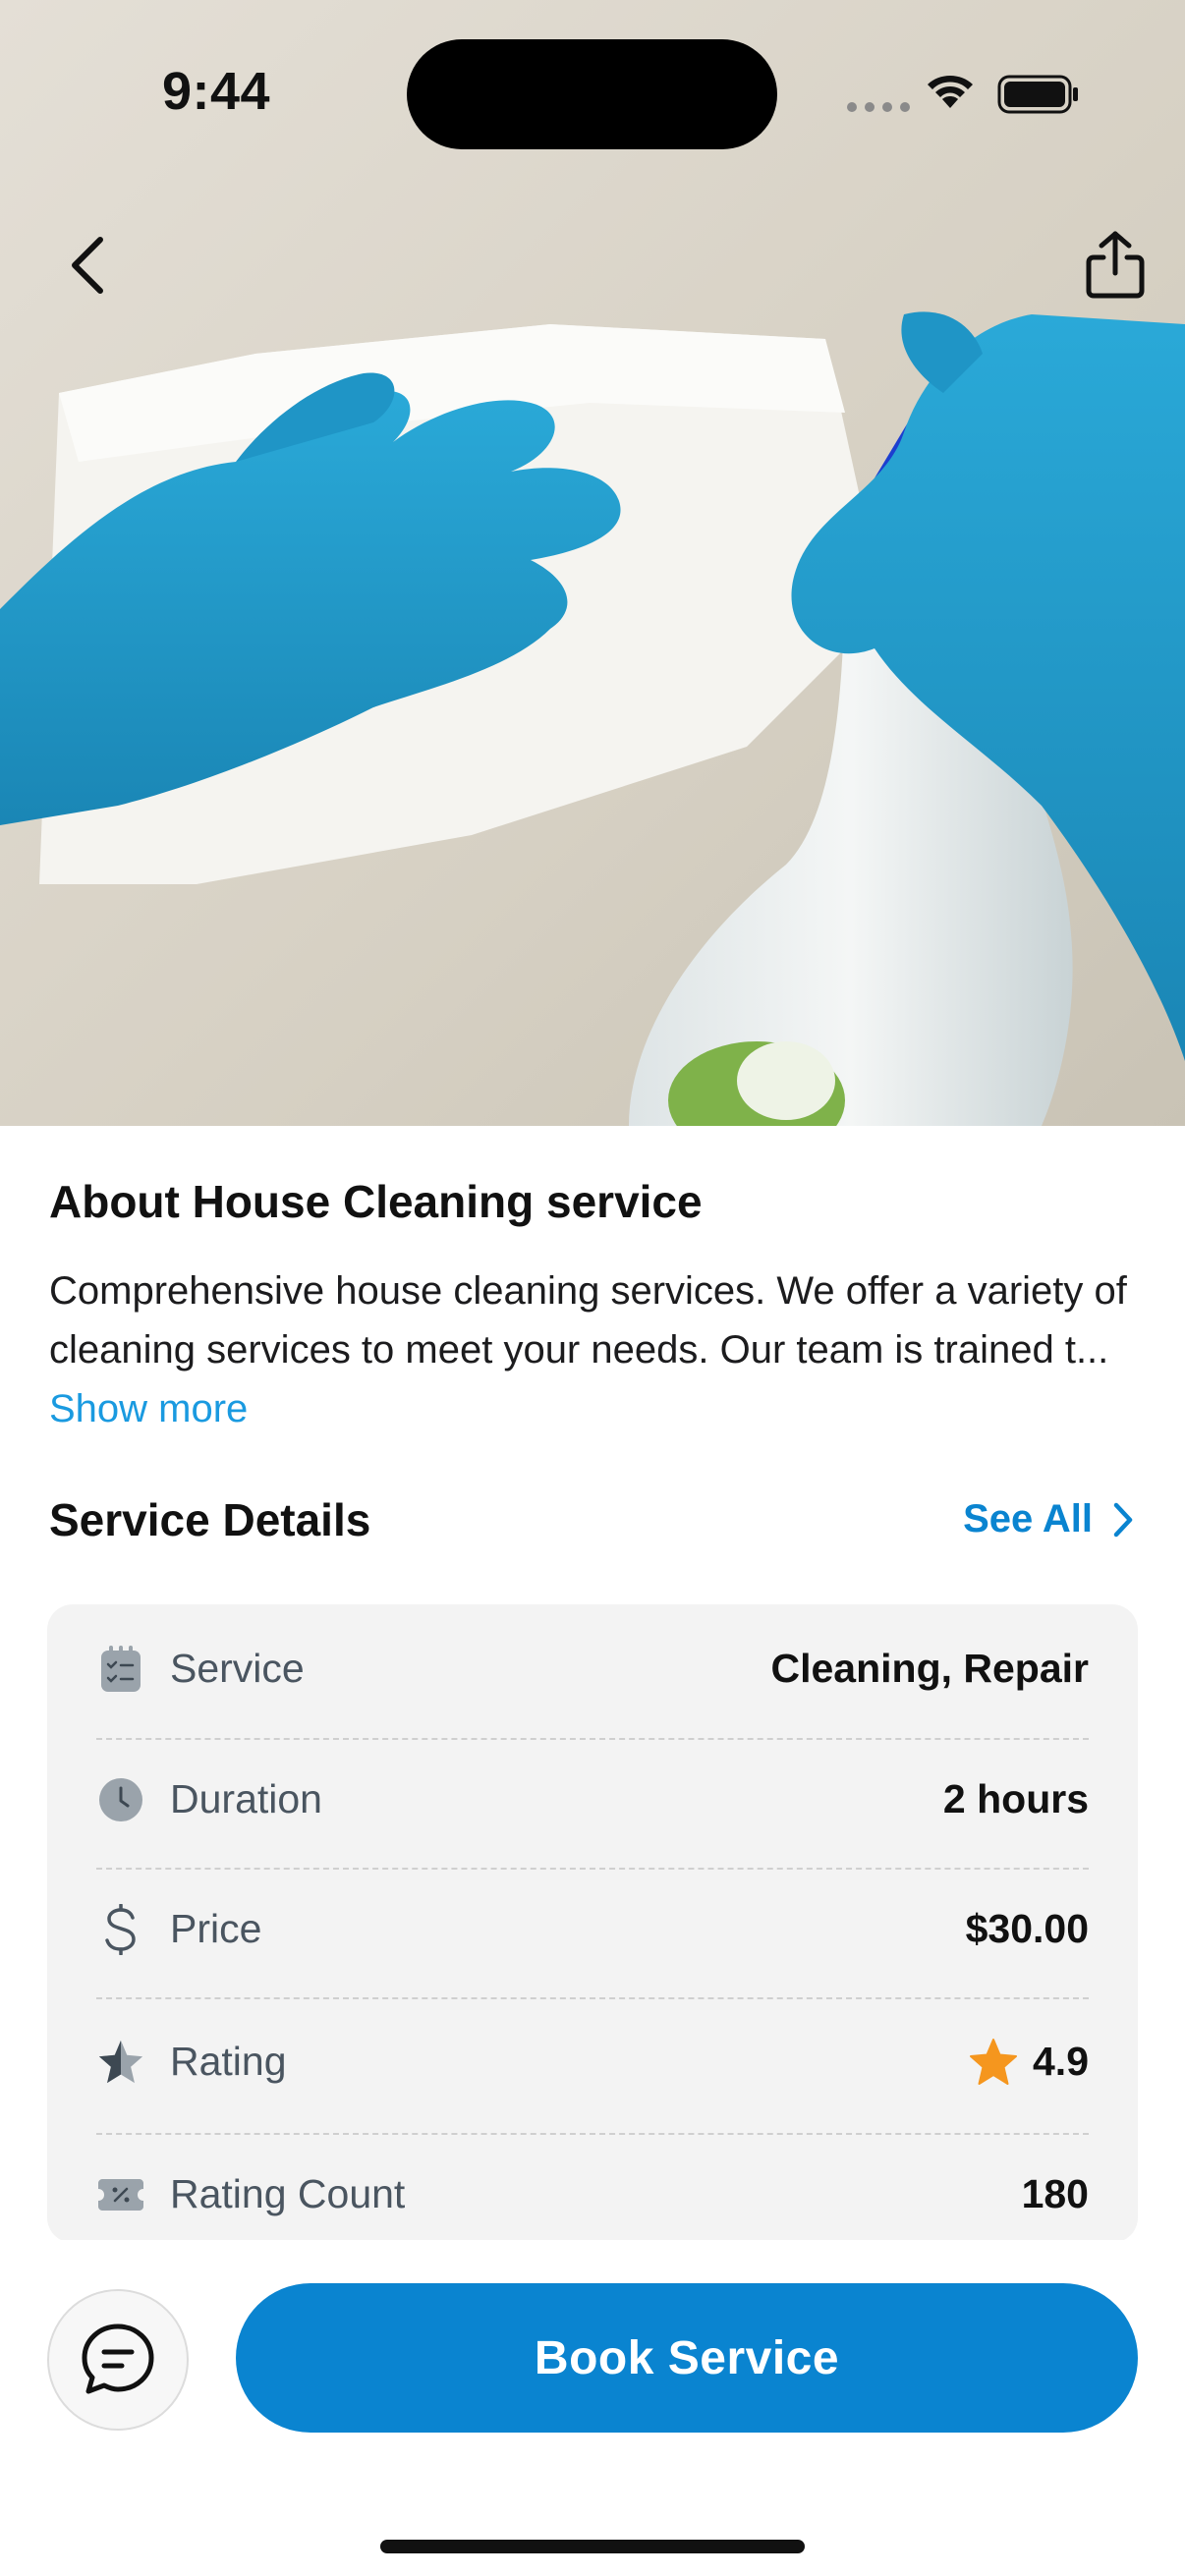  I want to click on wifi-icon, so click(951, 92).